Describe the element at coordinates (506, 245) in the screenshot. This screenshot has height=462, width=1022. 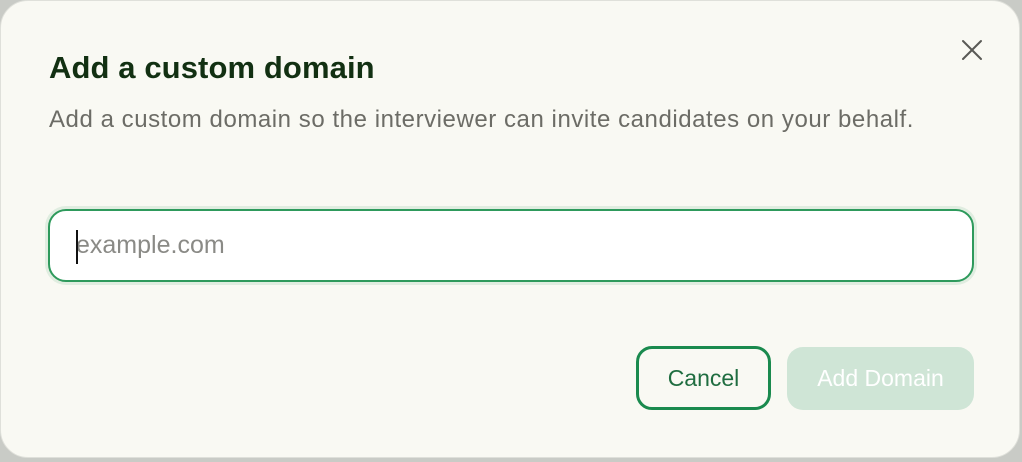
I see `domain-input` at that location.